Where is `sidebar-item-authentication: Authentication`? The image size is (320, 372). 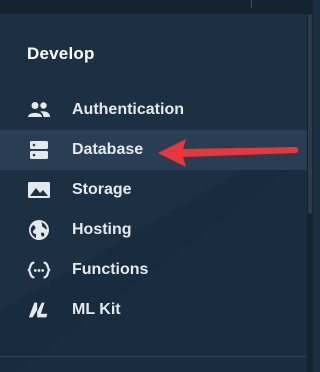 sidebar-item-authentication: Authentication is located at coordinates (153, 110).